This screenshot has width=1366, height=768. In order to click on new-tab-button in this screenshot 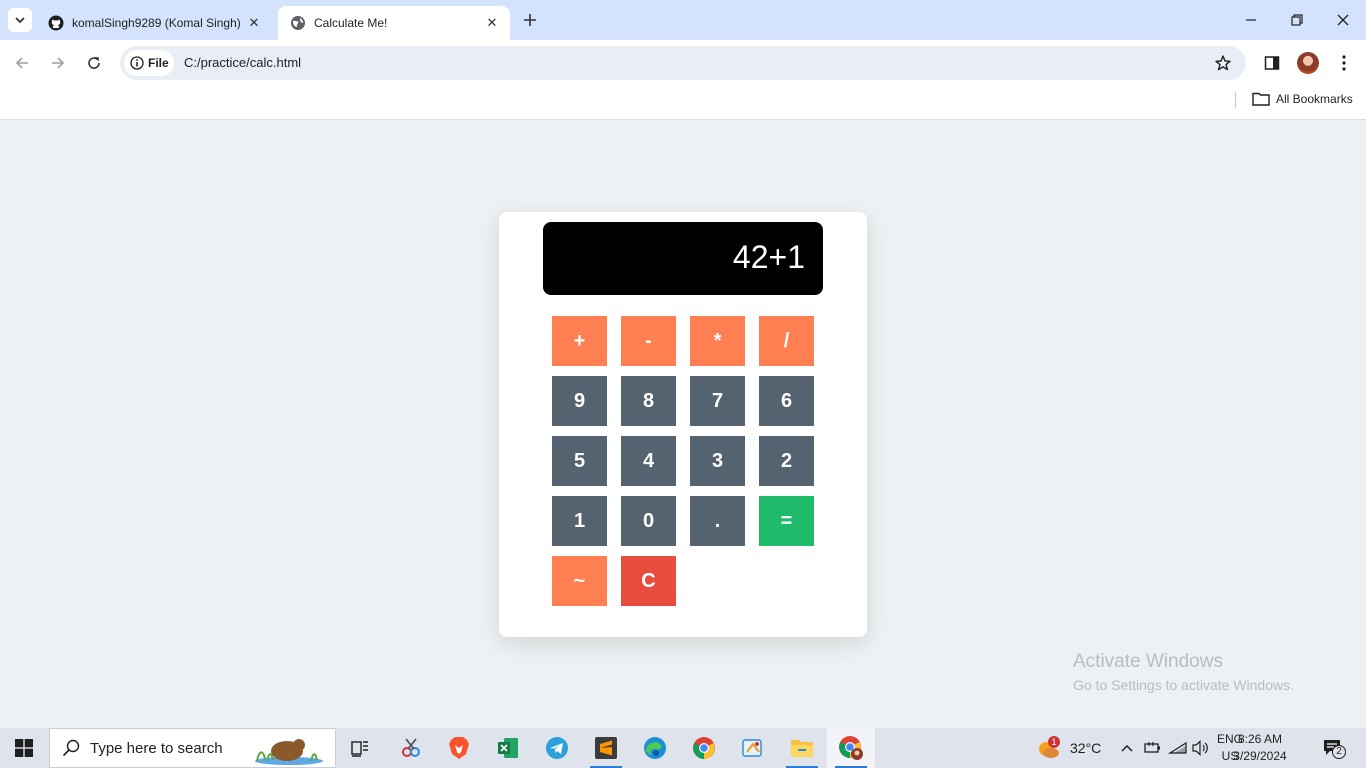, I will do `click(530, 20)`.